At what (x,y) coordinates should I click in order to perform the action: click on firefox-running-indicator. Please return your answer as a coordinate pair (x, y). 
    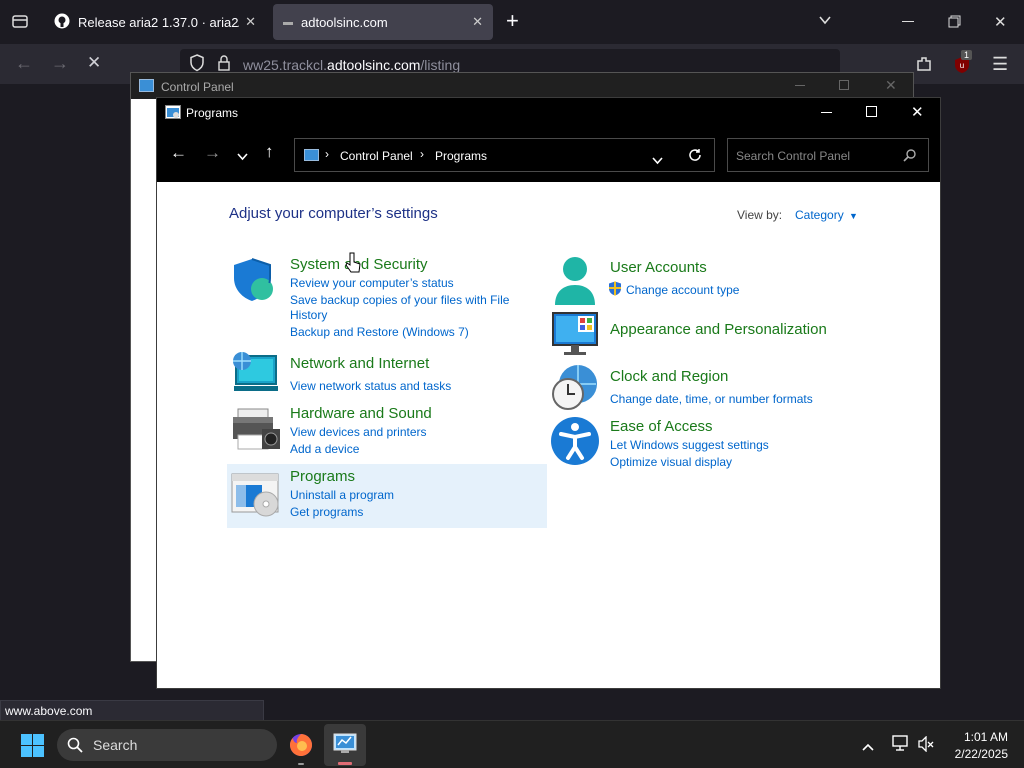
    Looking at the image, I should click on (301, 764).